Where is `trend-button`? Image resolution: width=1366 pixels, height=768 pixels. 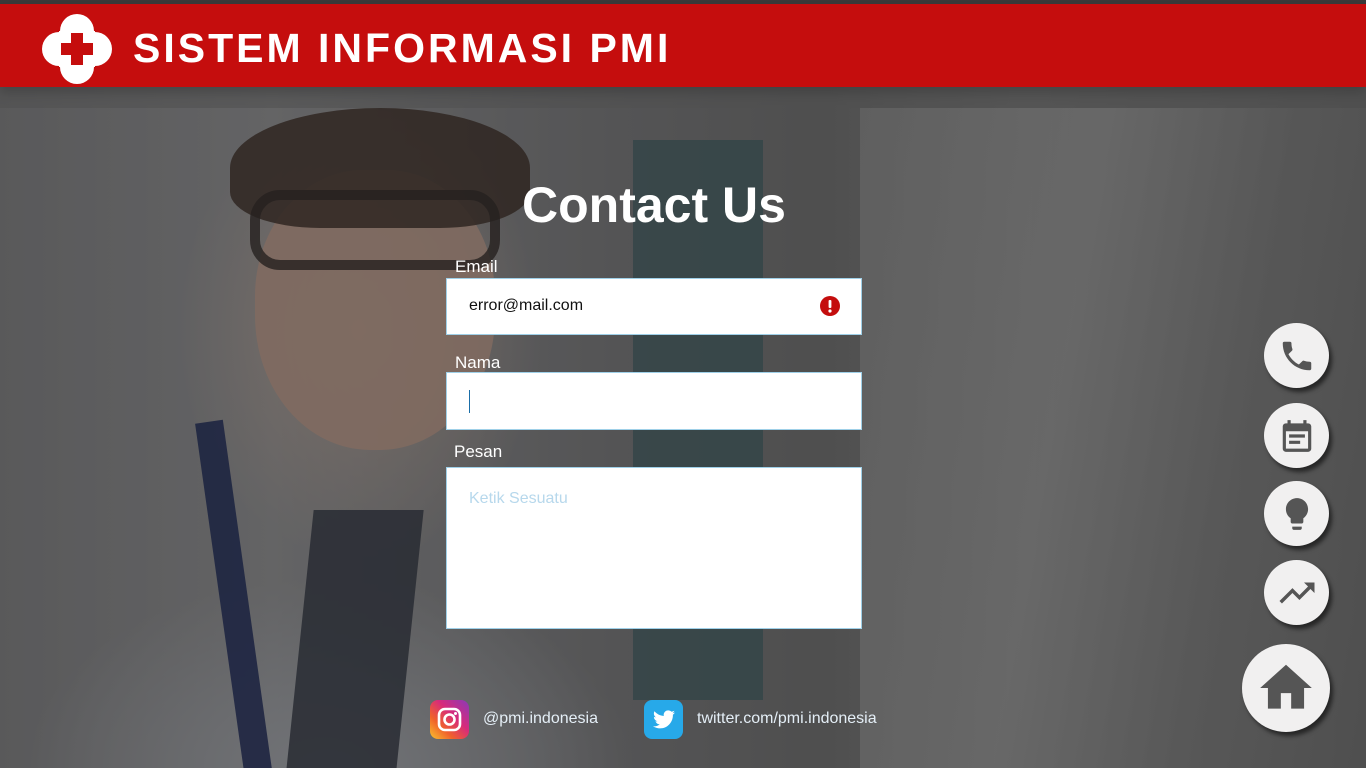
trend-button is located at coordinates (1296, 592).